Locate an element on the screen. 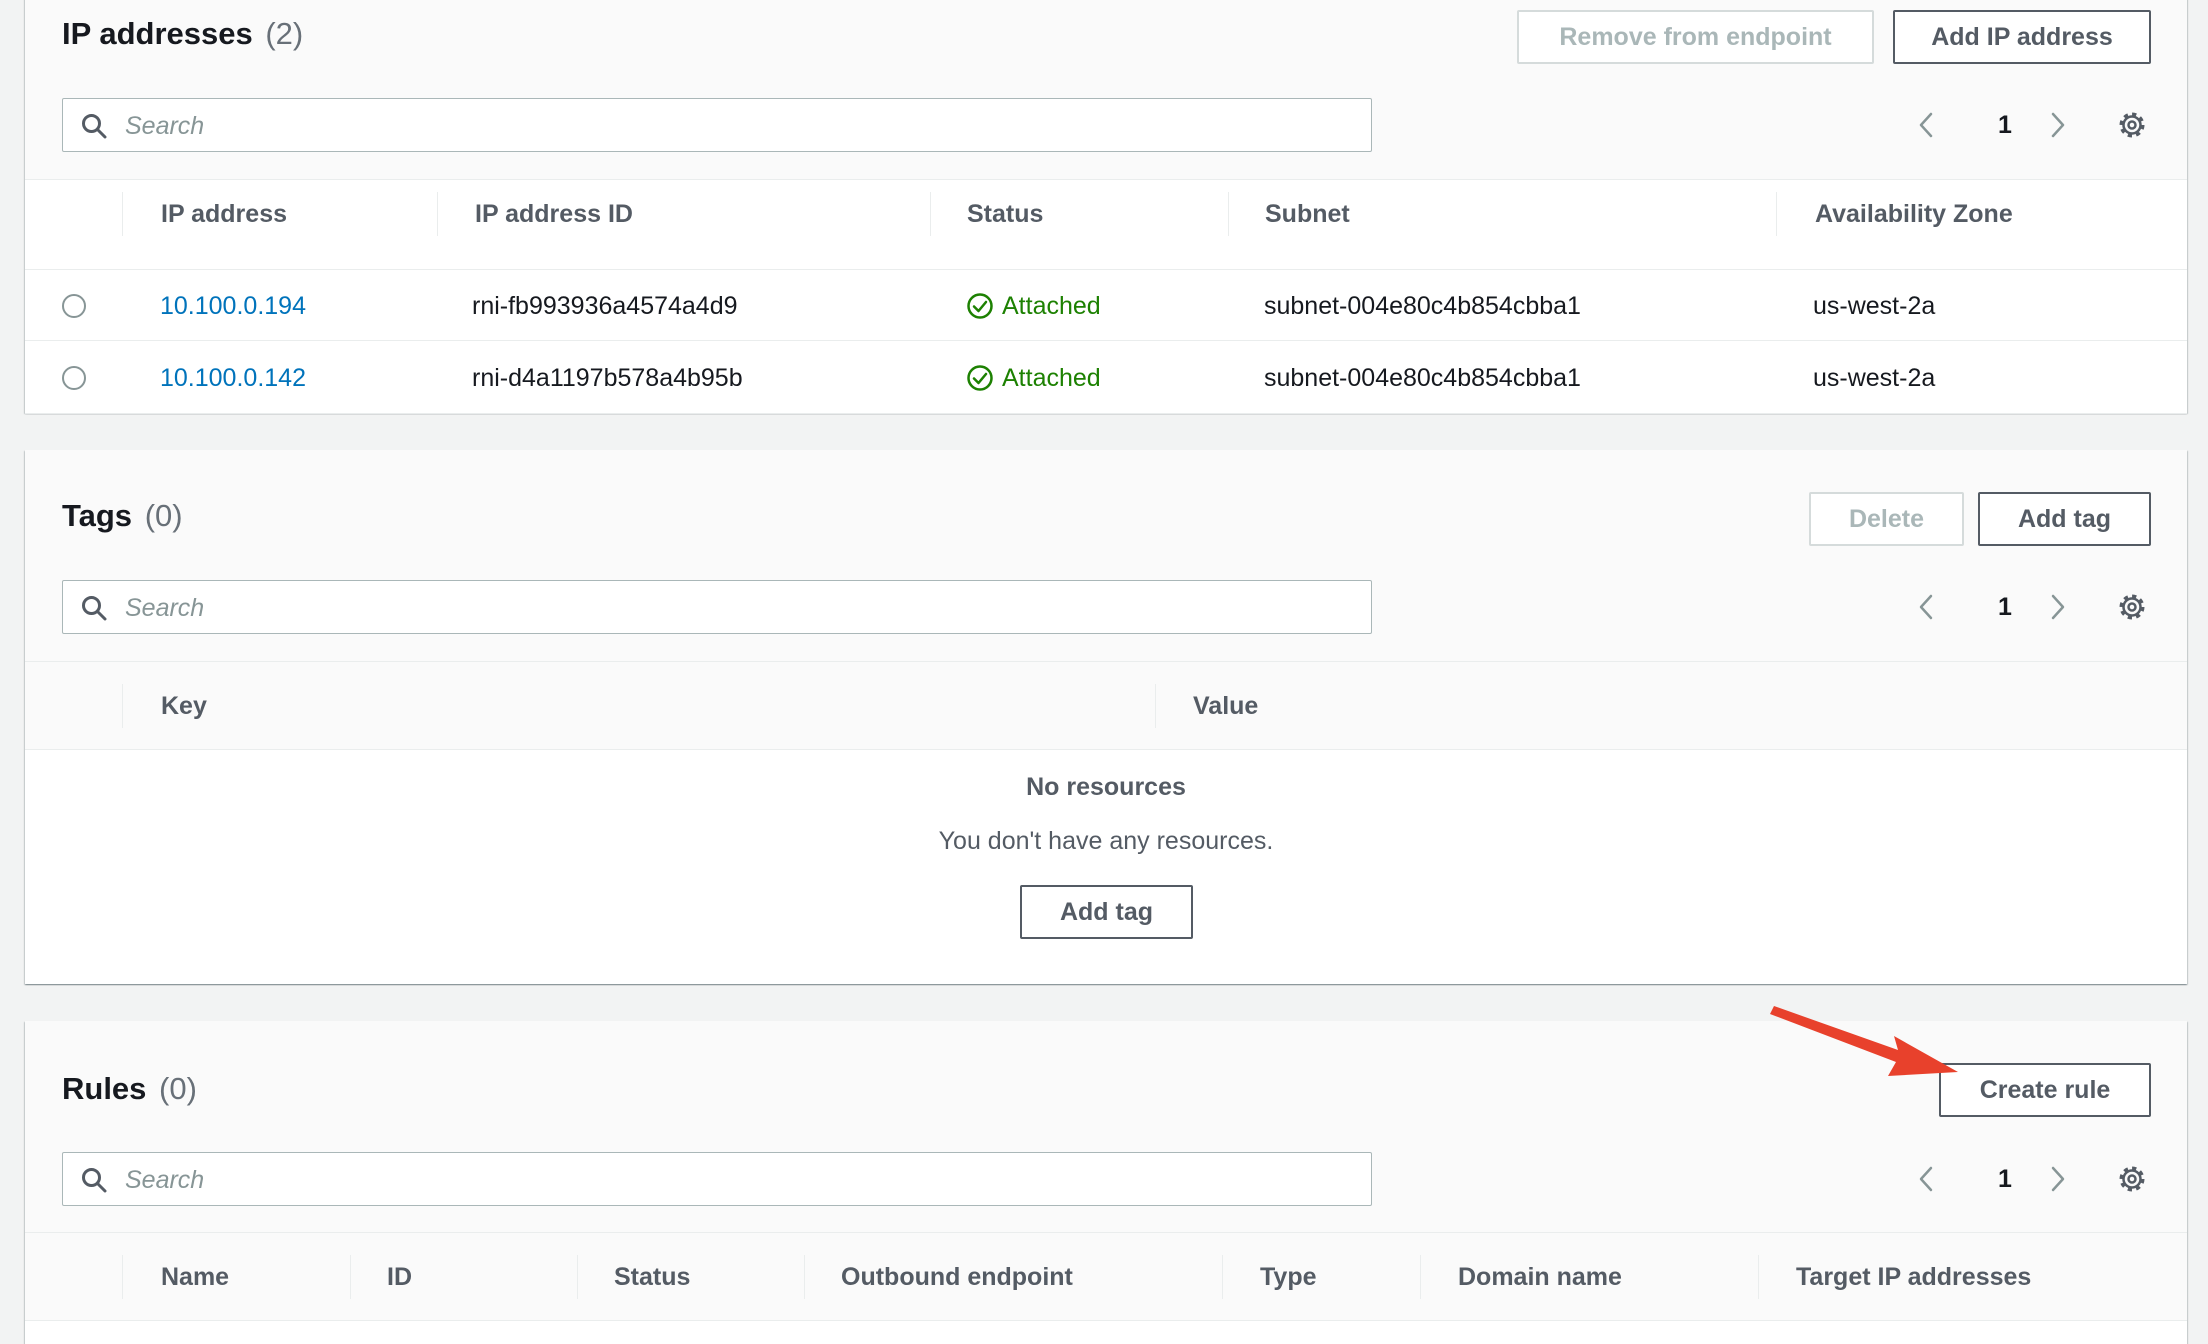 This screenshot has height=1344, width=2208. rules-title: Rules (0) is located at coordinates (129, 1089).